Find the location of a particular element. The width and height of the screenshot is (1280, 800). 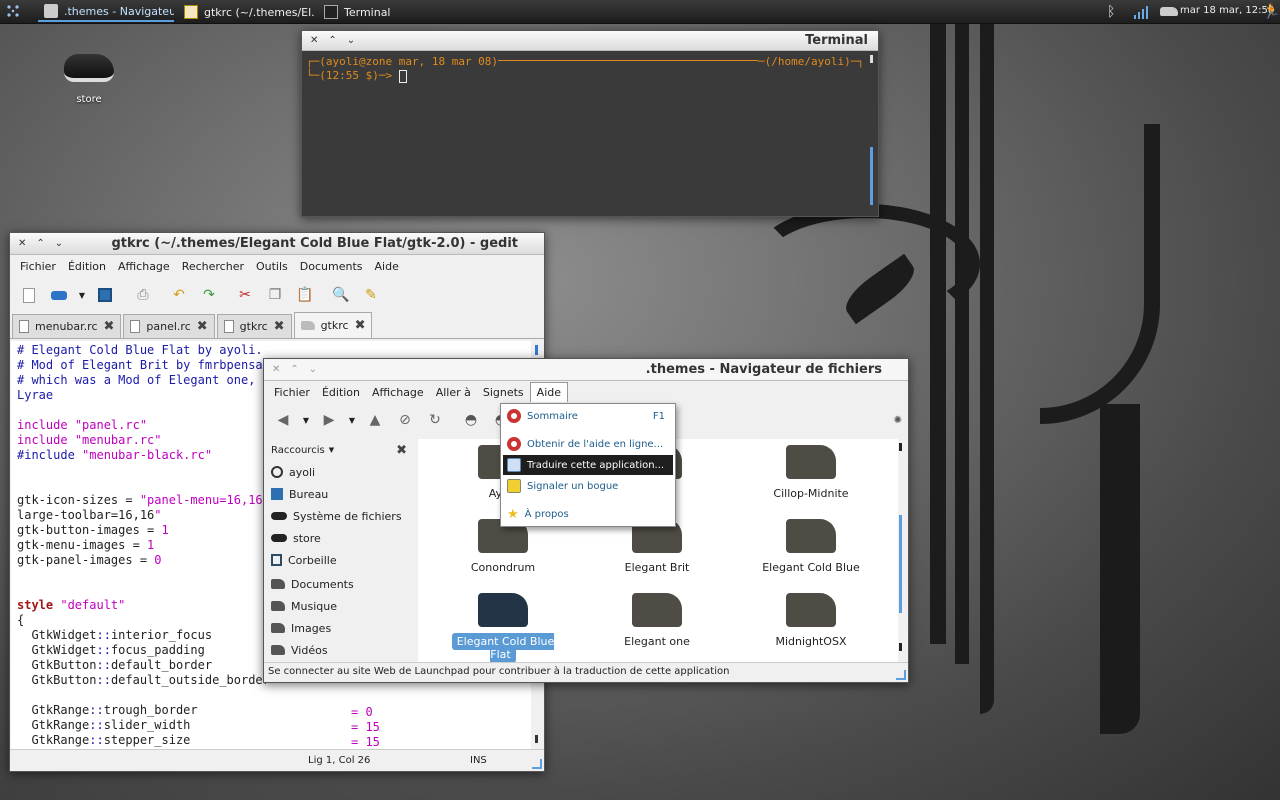

value-slider-width: = 15 is located at coordinates (365, 727).